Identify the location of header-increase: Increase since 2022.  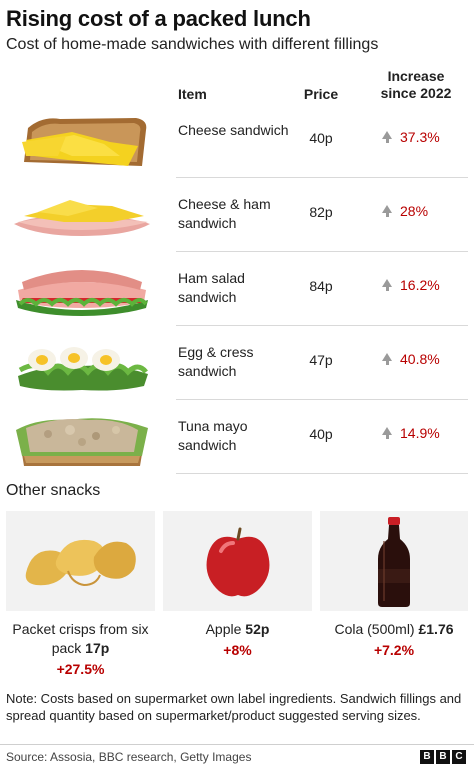
(416, 84).